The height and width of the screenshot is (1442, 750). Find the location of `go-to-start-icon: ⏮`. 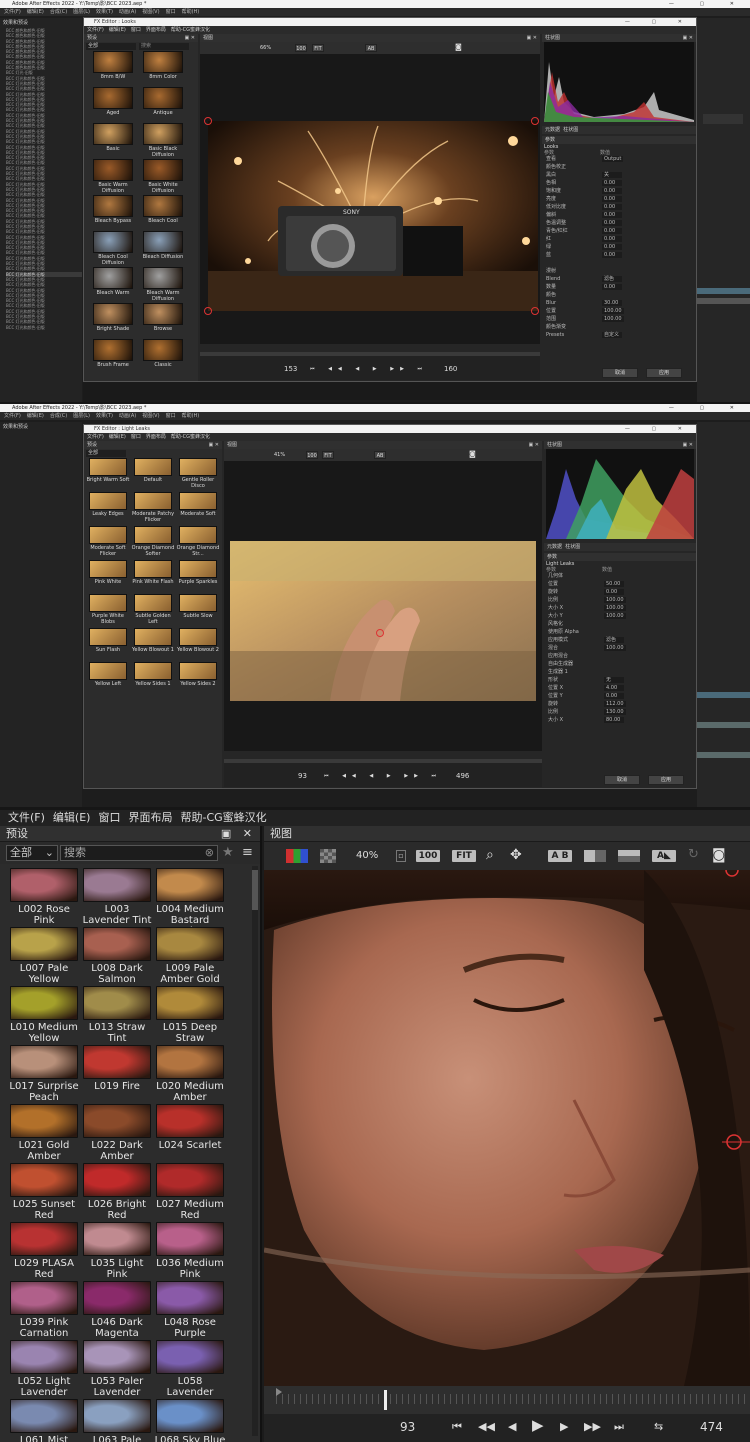

go-to-start-icon: ⏮ is located at coordinates (457, 1427).